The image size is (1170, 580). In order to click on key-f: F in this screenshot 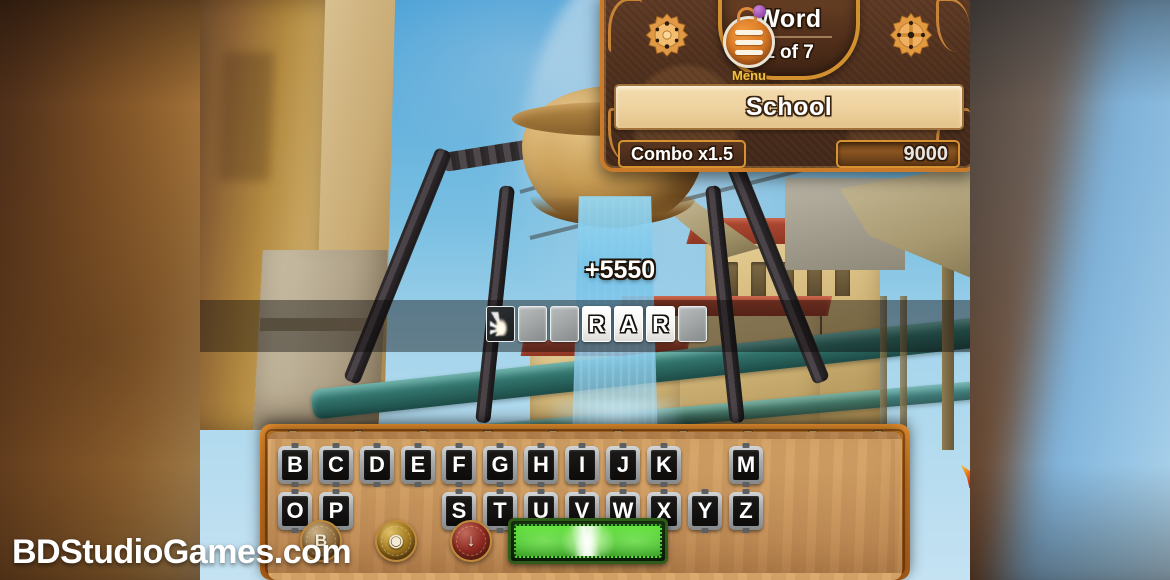, I will do `click(459, 465)`.